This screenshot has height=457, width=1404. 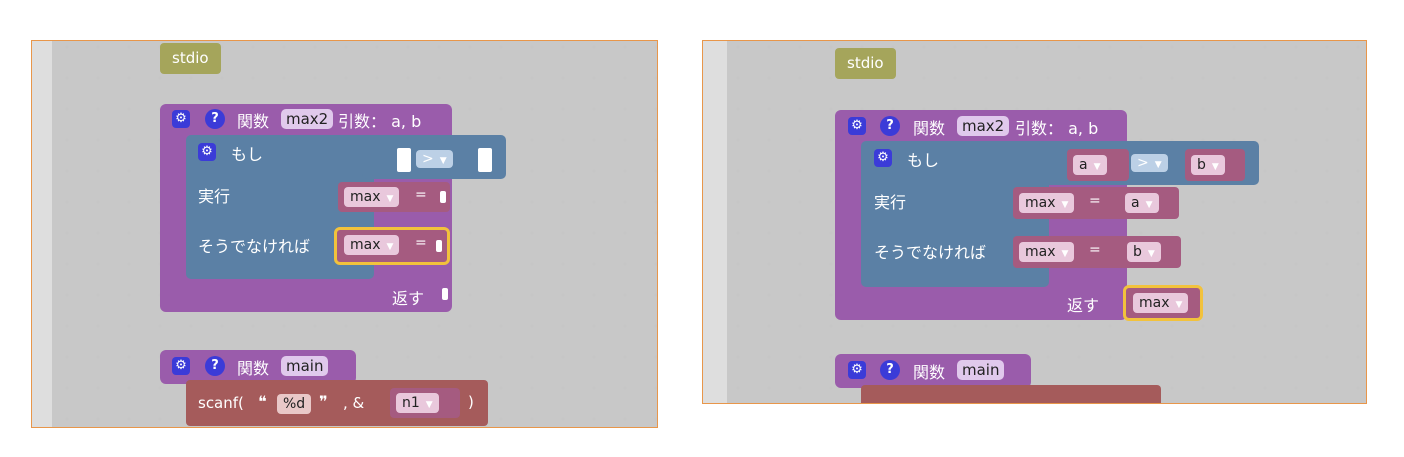 I want to click on scanf-prefix: scanf(, so click(x=221, y=403).